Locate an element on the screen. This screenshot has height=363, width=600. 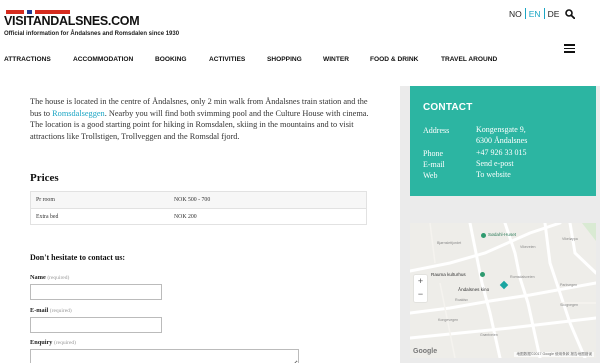
nav-accommodation: ACCOMMODATION is located at coordinates (103, 59).